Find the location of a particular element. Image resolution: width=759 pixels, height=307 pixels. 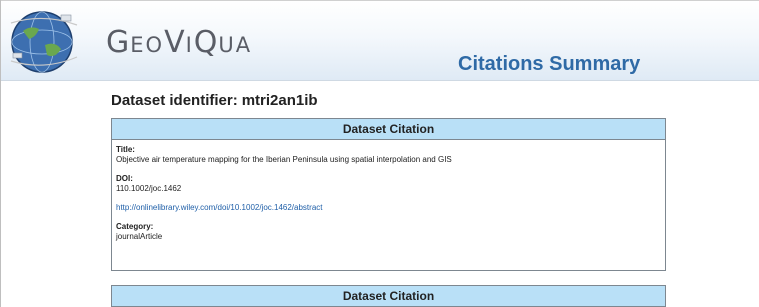

title-label: Title: is located at coordinates (125, 149).